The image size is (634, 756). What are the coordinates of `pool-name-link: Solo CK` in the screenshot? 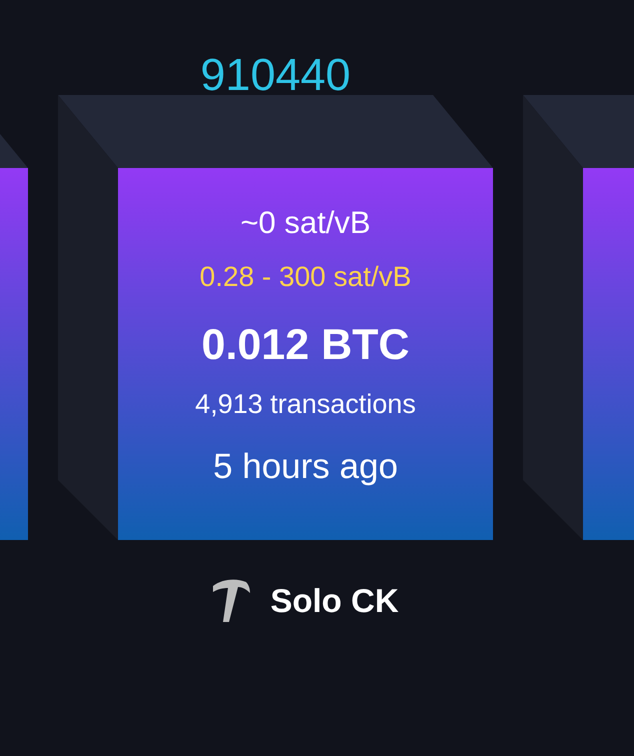 It's located at (334, 601).